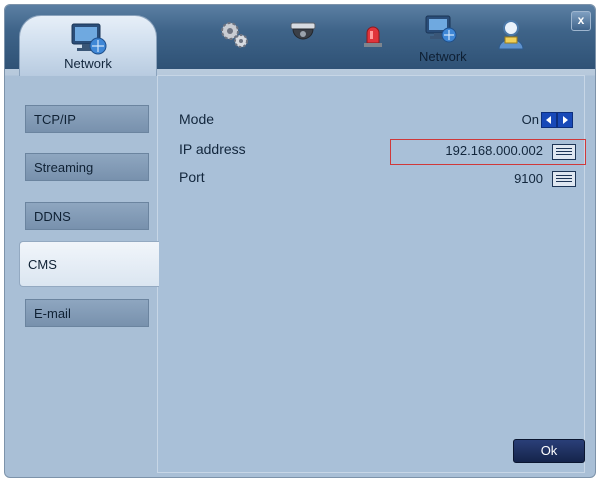 This screenshot has height=479, width=598. I want to click on ip-keyboard-button, so click(564, 152).